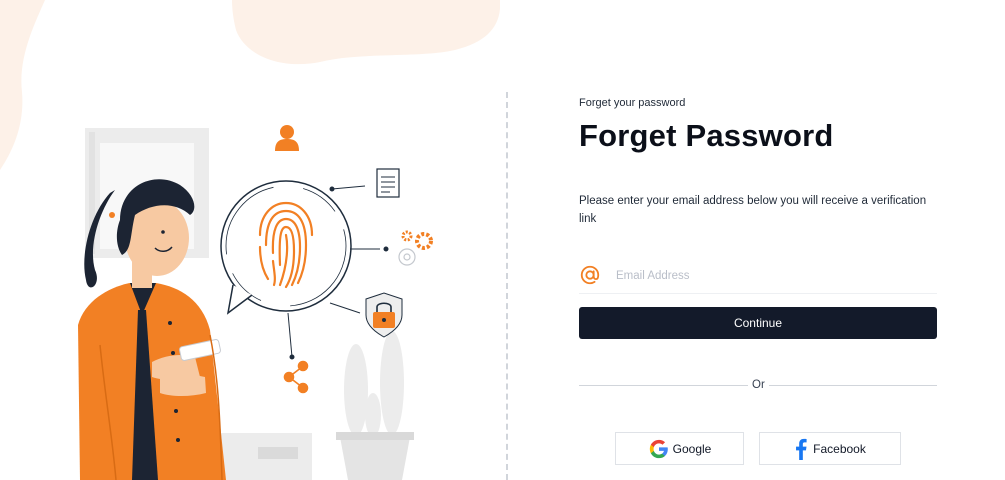 The width and height of the screenshot is (1005, 480). What do you see at coordinates (658, 448) in the screenshot?
I see `google-icon` at bounding box center [658, 448].